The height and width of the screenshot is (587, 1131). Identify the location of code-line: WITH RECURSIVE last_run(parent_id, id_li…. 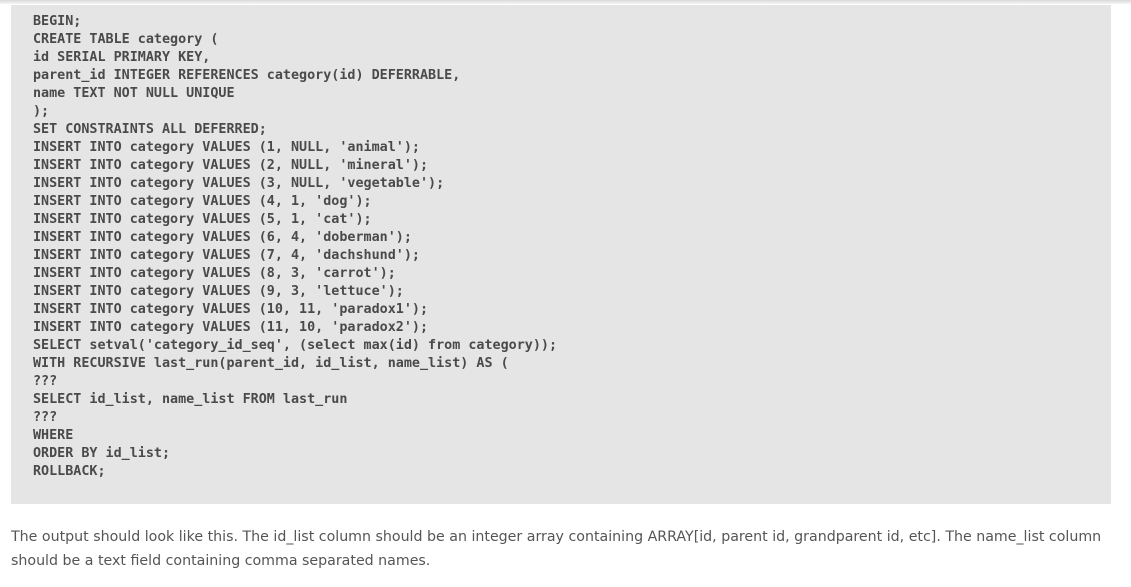
(271, 363).